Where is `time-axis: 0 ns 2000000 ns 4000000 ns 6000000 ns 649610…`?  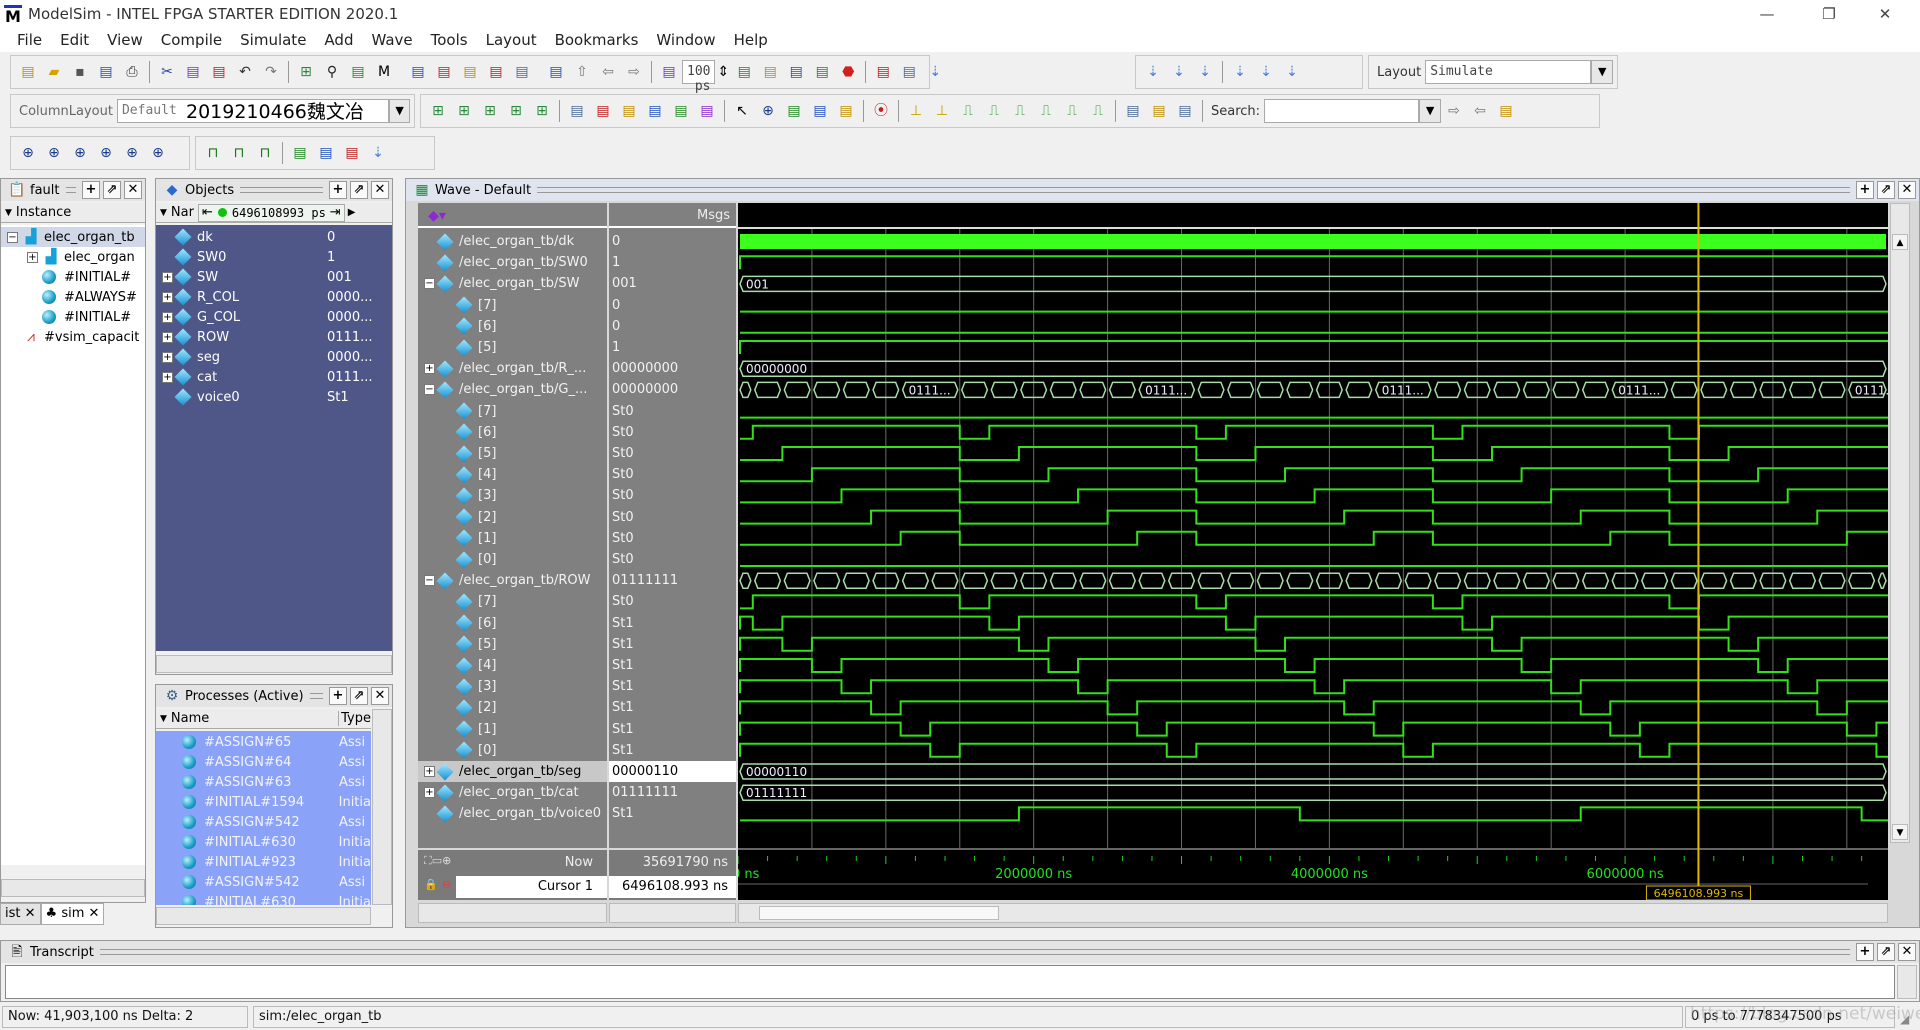
time-axis: 0 ns 2000000 ns 4000000 ns 6000000 ns 649610… is located at coordinates (1313, 874).